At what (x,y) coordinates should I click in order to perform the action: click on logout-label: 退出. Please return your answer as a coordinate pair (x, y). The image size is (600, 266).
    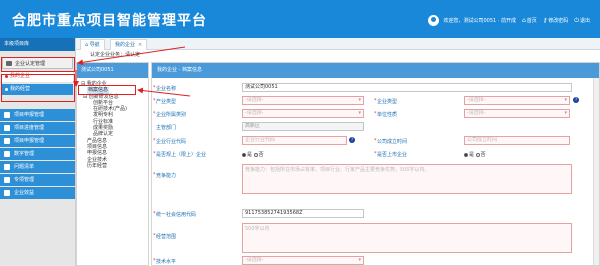
    Looking at the image, I should click on (584, 21).